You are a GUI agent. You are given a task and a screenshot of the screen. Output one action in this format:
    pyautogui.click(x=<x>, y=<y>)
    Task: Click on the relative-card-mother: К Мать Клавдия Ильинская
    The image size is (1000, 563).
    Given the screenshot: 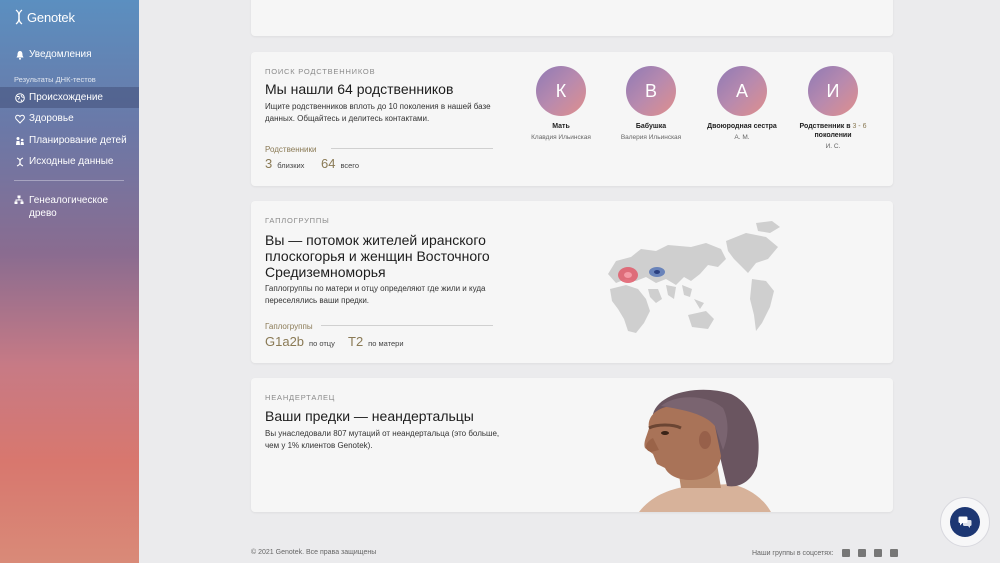 What is the action you would take?
    pyautogui.click(x=561, y=104)
    